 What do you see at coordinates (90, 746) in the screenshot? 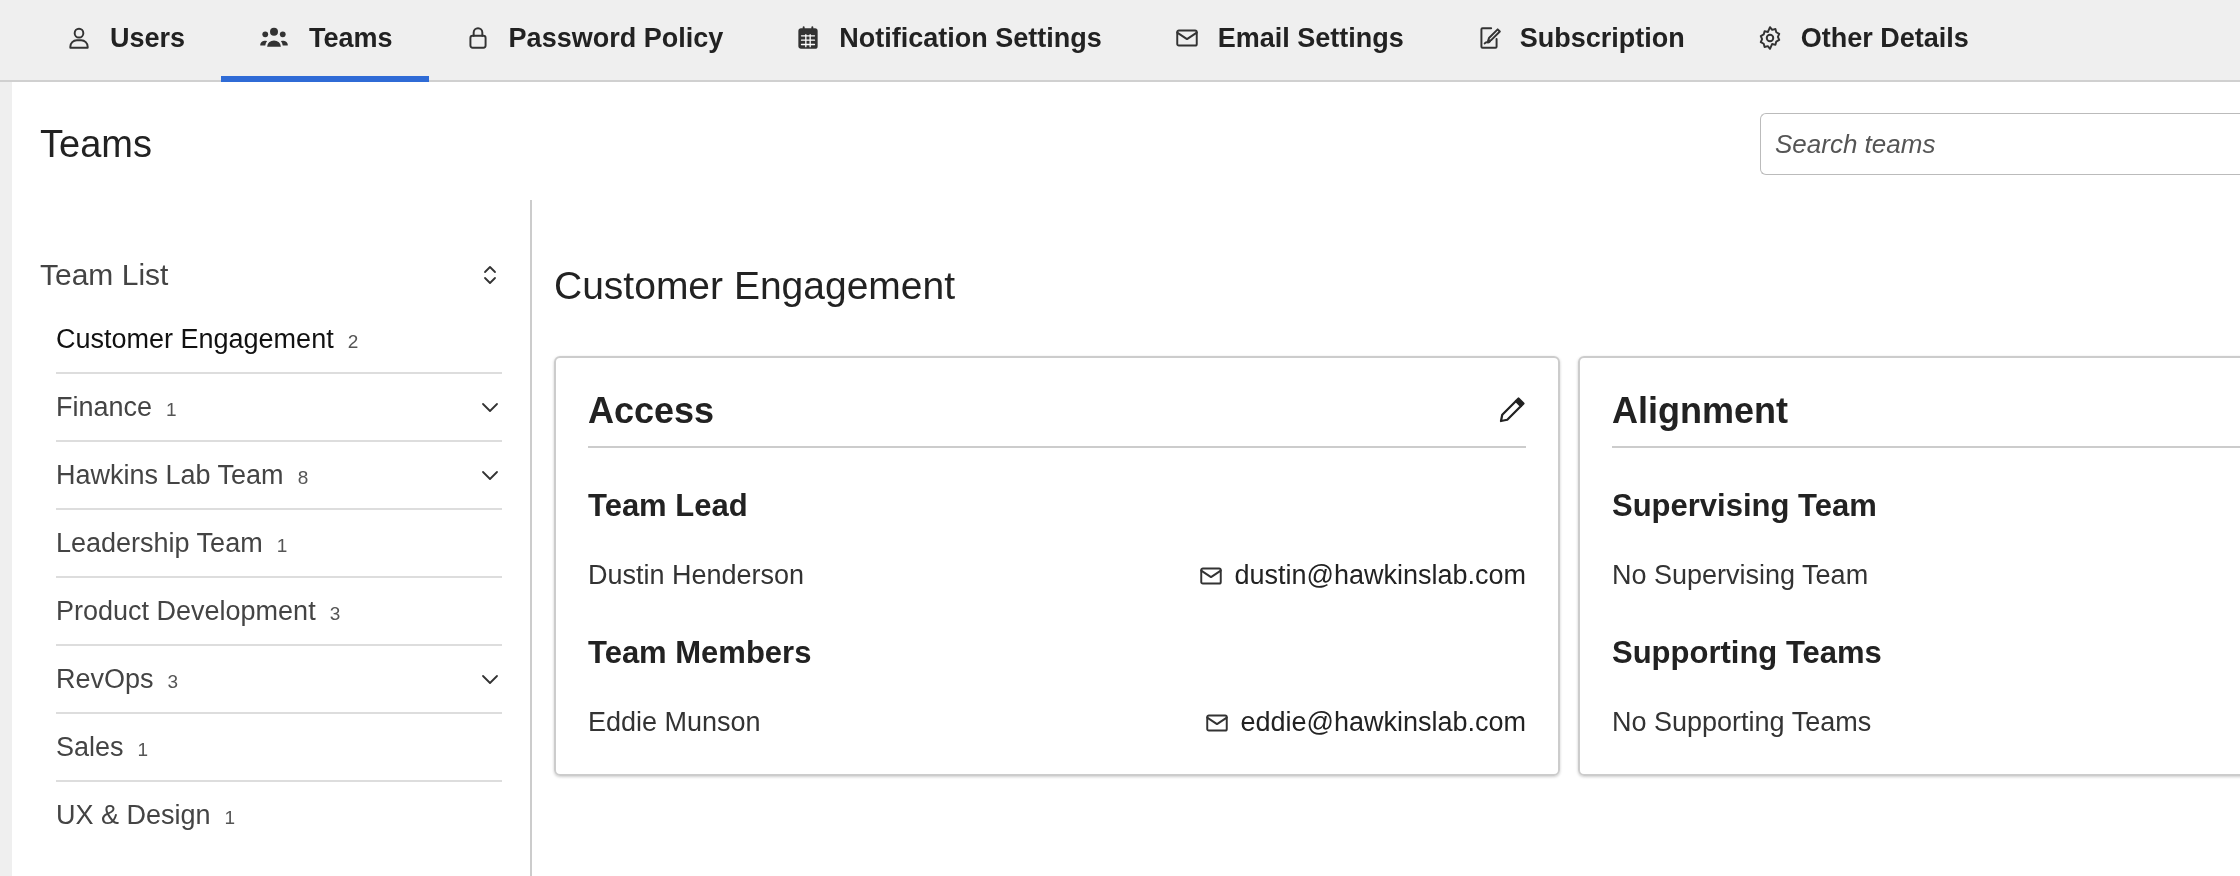
I see `team-name: Sales` at bounding box center [90, 746].